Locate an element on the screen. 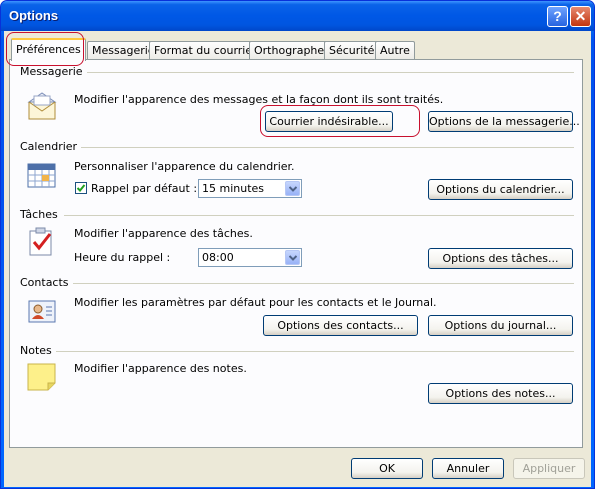 The width and height of the screenshot is (595, 489). notes-description: Modifier l'apparence des notes. is located at coordinates (160, 368).